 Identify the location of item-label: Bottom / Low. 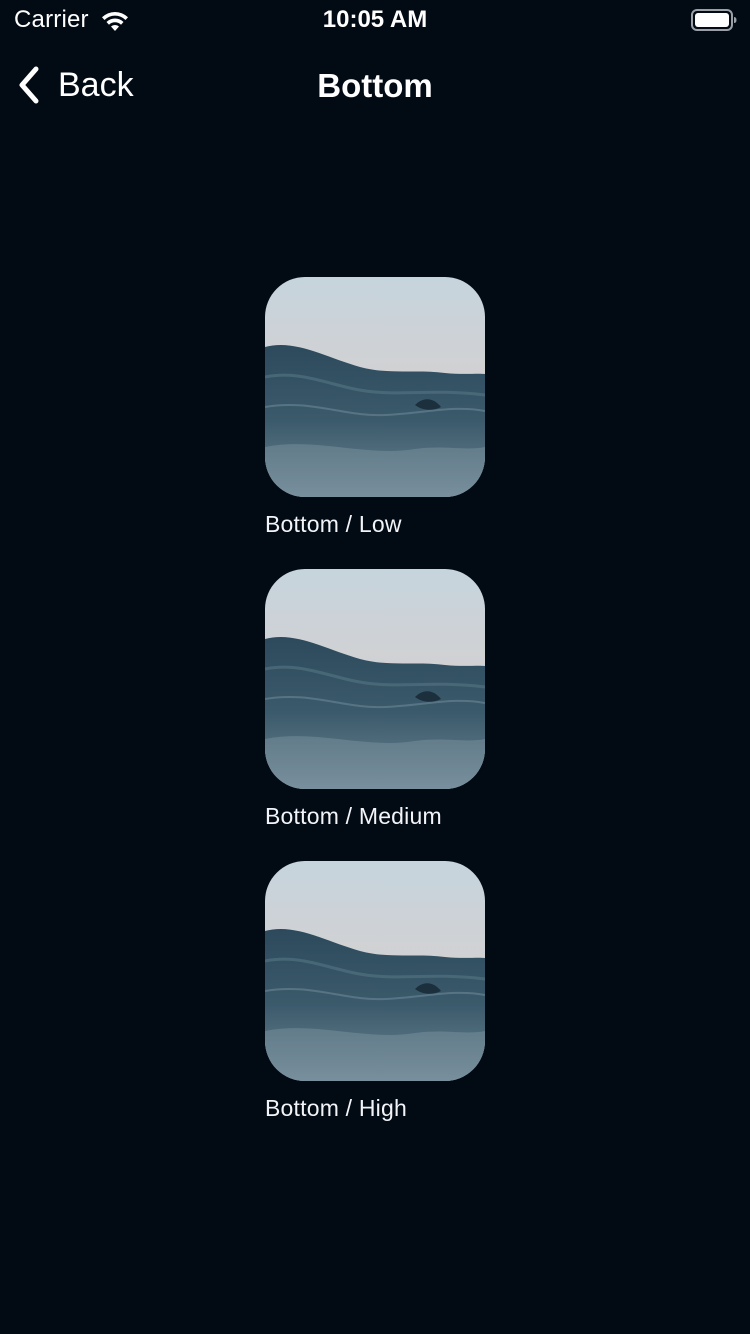
(333, 524).